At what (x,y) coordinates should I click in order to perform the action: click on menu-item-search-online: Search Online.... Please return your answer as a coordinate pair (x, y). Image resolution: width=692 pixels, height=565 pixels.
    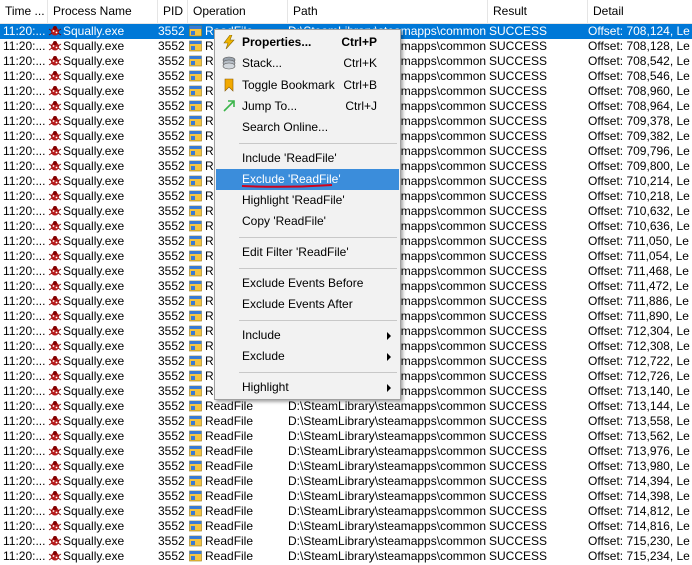
    Looking at the image, I should click on (307, 127).